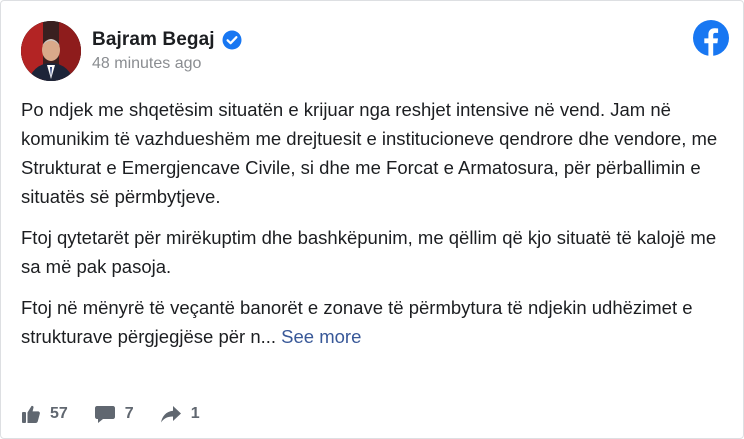 The image size is (744, 439). I want to click on facebook-logo-icon, so click(711, 38).